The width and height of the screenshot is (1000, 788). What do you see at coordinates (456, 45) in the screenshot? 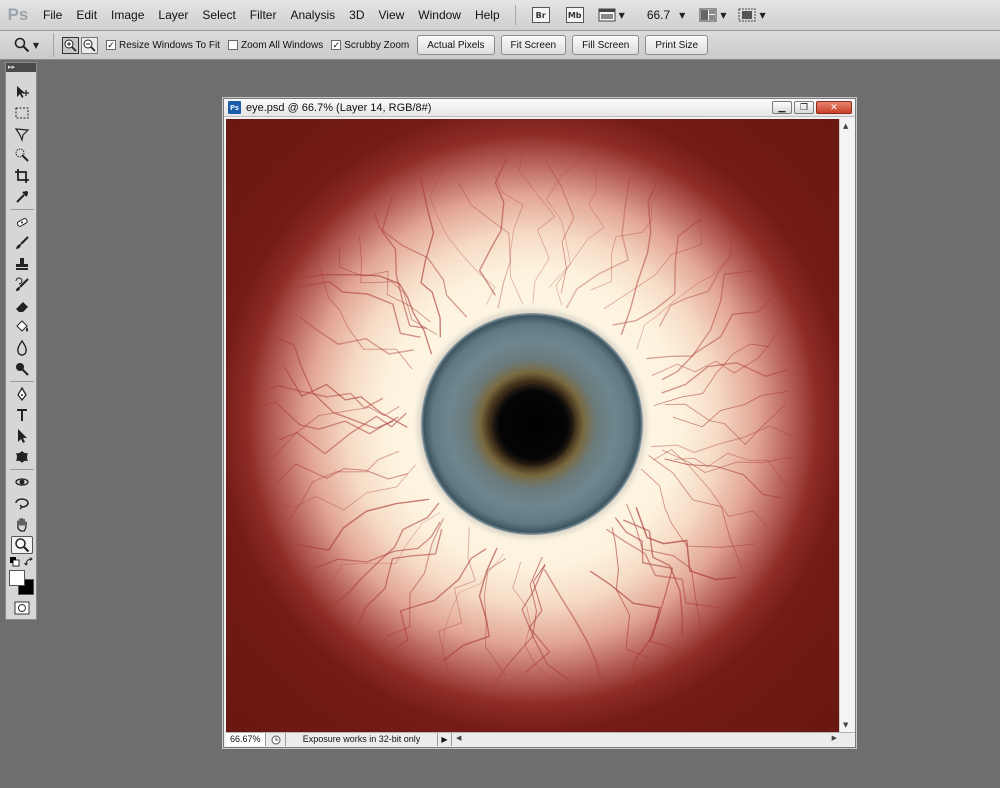
I see `actual-pixels-button: Actual Pixels` at bounding box center [456, 45].